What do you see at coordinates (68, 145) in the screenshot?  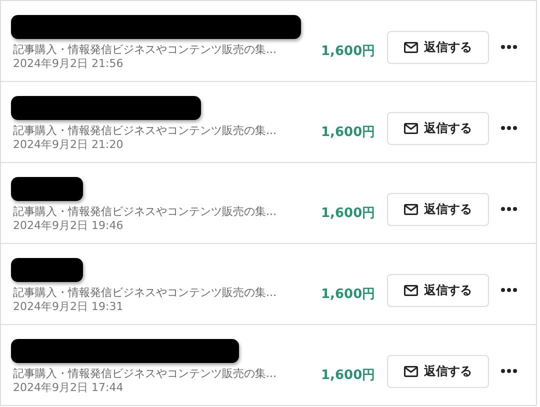 I see `message-date: 2024年9月2日 21:20` at bounding box center [68, 145].